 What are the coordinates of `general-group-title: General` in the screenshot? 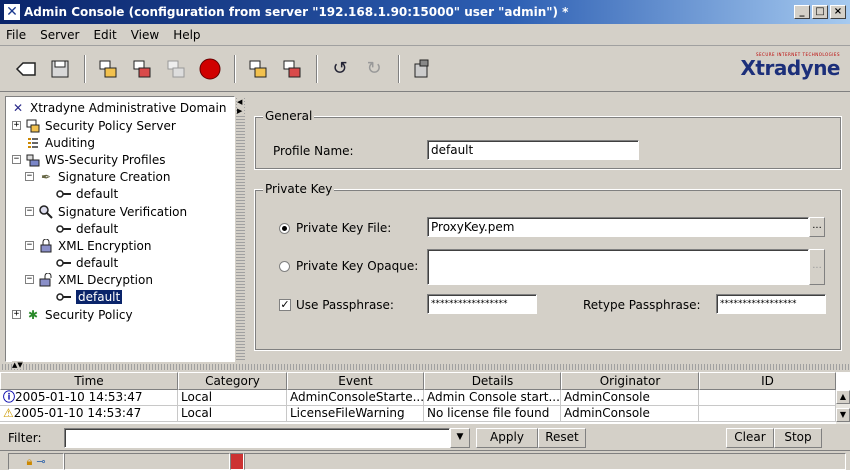 It's located at (289, 116).